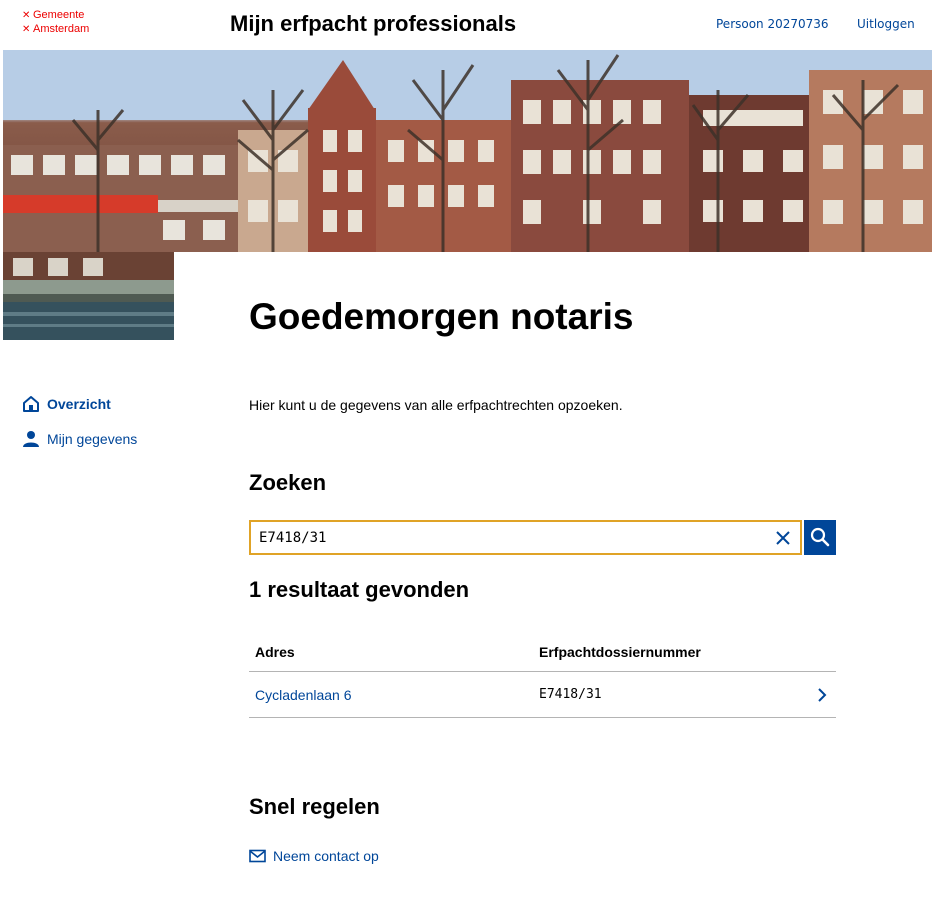 This screenshot has width=935, height=901. Describe the element at coordinates (275, 651) in the screenshot. I see `column-header-adres: Adres` at that location.